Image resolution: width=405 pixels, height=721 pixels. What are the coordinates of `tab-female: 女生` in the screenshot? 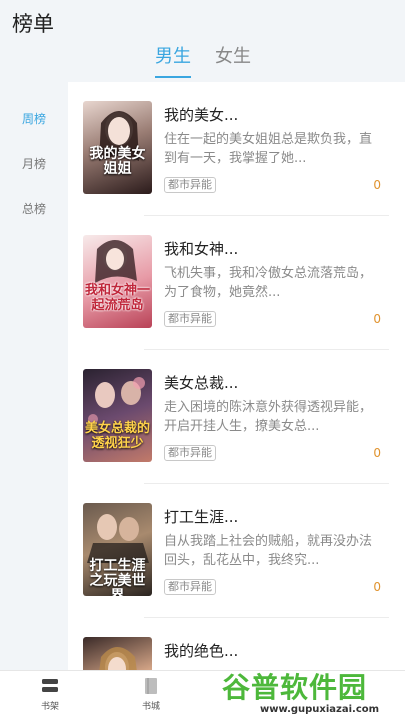 It's located at (233, 60).